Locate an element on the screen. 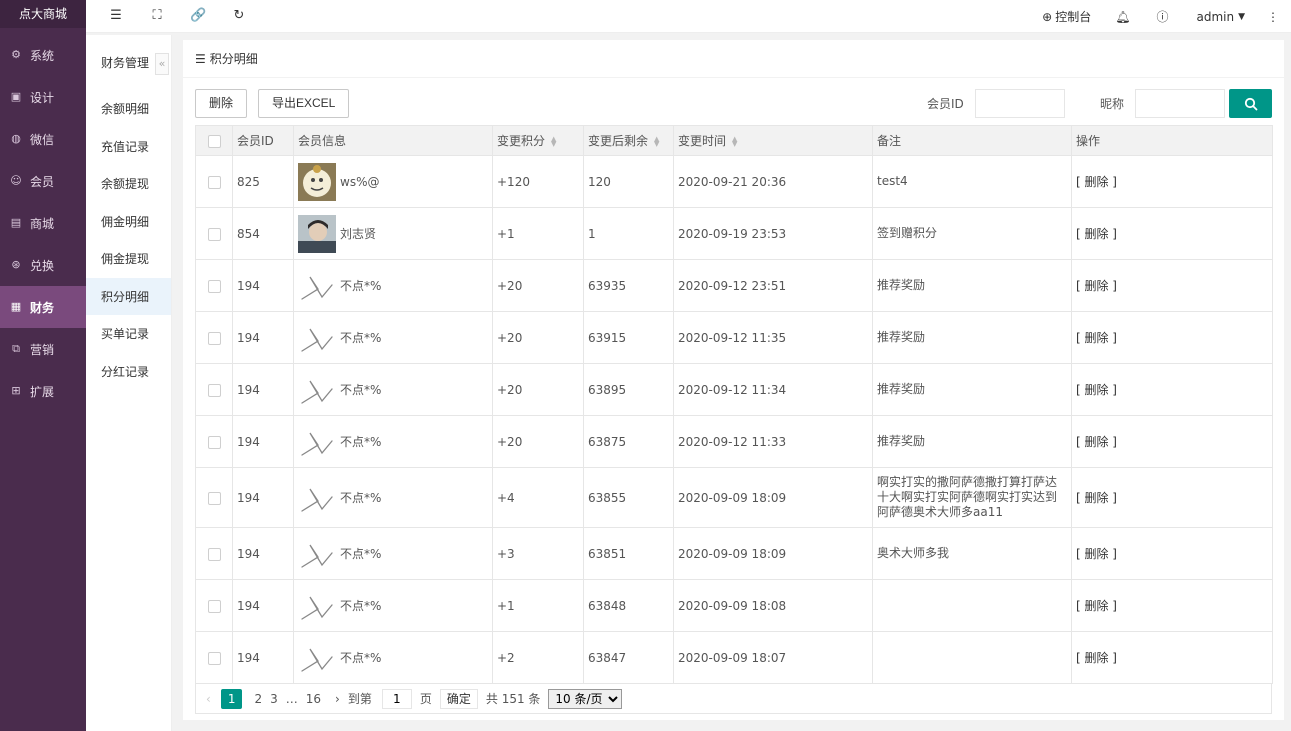 The width and height of the screenshot is (1291, 731). page-number: 3 is located at coordinates (274, 699).